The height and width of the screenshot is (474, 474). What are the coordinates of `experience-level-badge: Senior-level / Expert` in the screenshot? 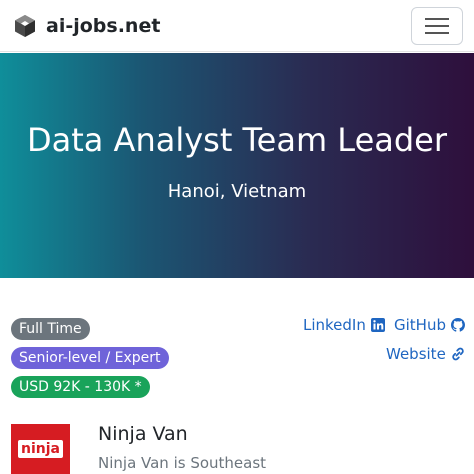 It's located at (90, 358).